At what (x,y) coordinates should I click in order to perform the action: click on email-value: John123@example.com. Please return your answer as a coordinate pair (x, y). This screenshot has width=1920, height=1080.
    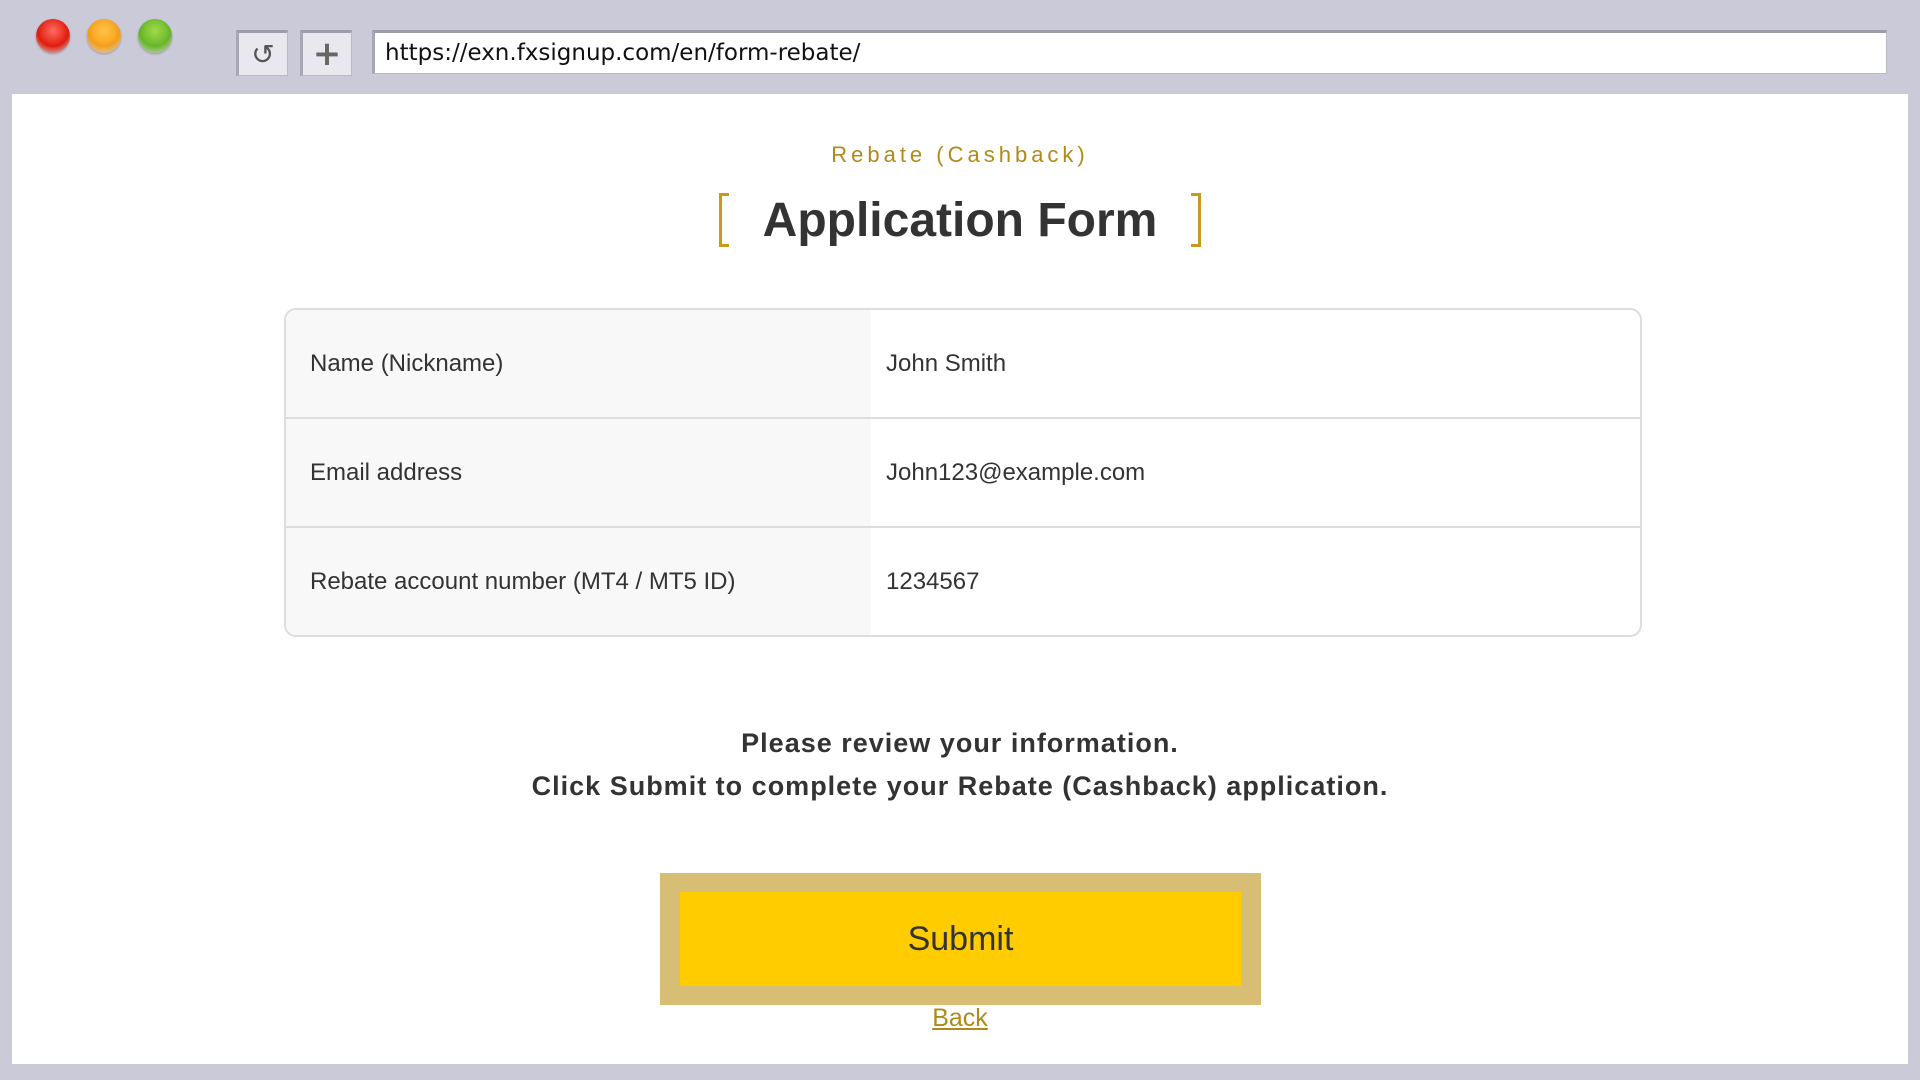
    Looking at the image, I should click on (1016, 472).